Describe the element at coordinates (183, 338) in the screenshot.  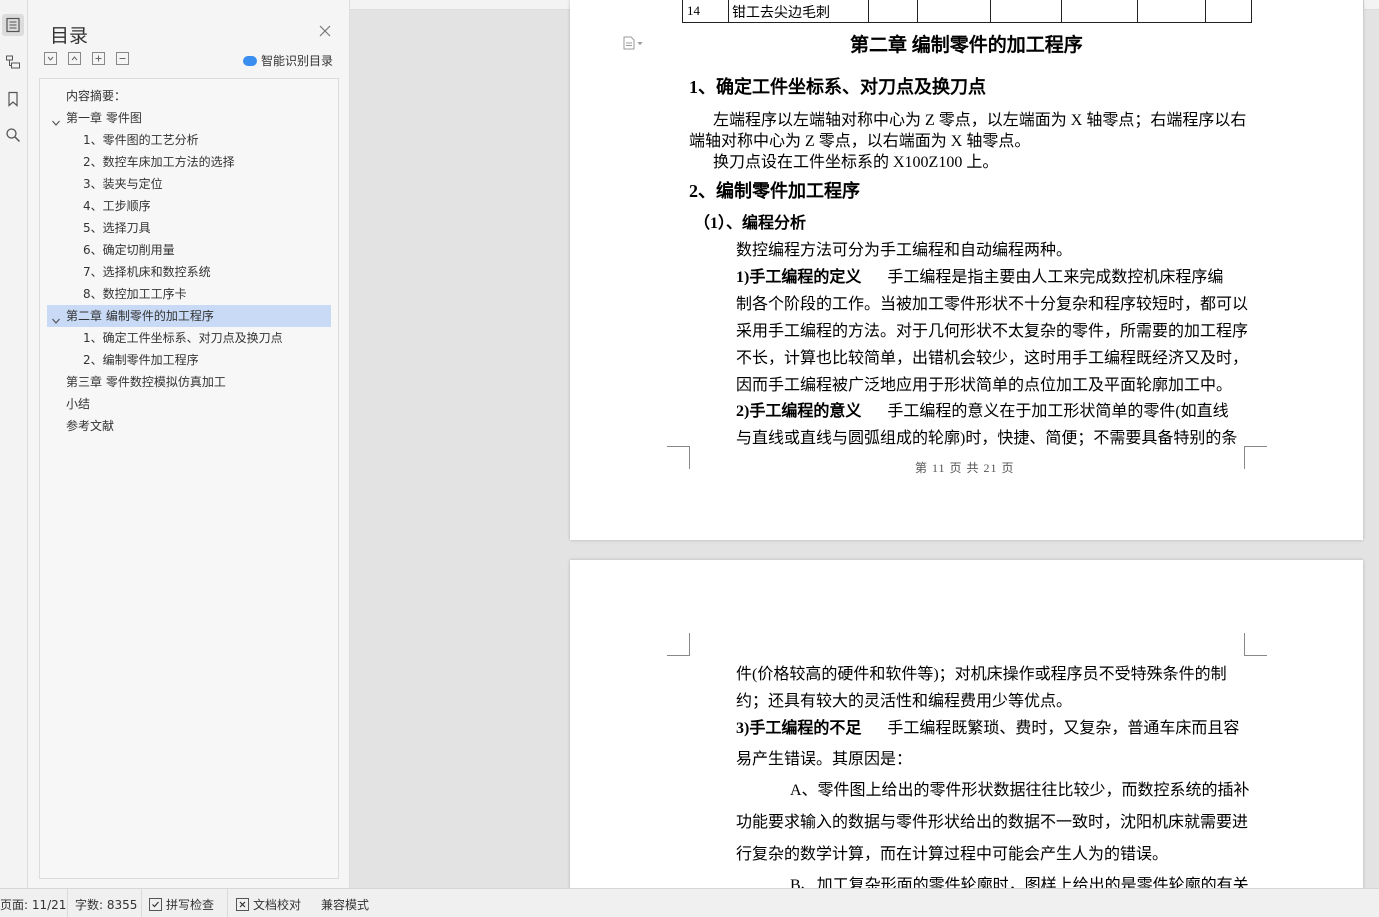
I see `toc-item: 1、确定工件坐标系、对刀点及换刀点` at that location.